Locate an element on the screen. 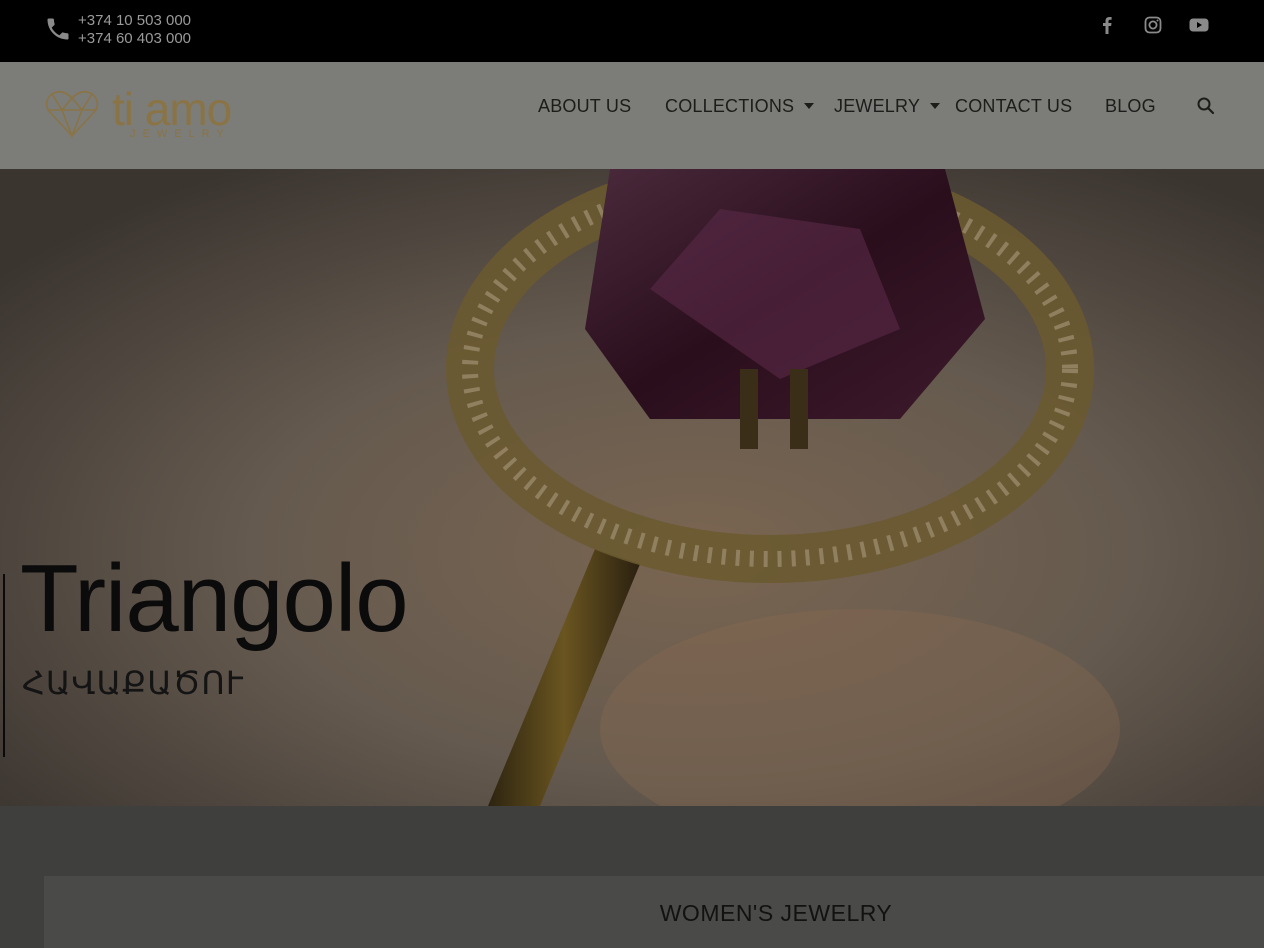 This screenshot has height=948, width=1264. logo-subtext: JEWELRY is located at coordinates (180, 134).